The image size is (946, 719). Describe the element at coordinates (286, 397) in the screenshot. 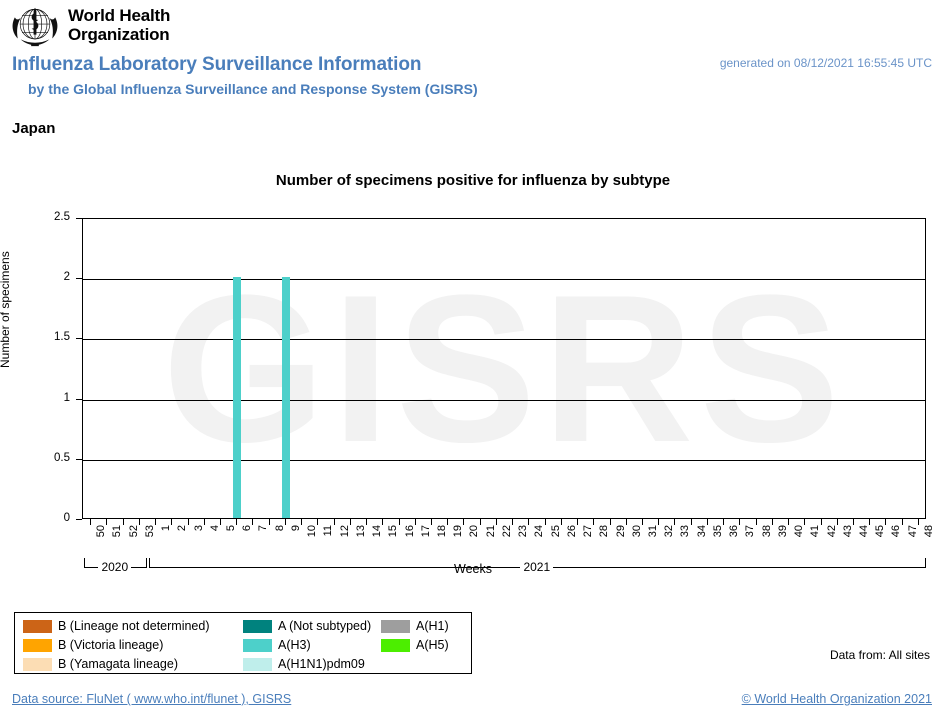

I see `bar-segment` at that location.